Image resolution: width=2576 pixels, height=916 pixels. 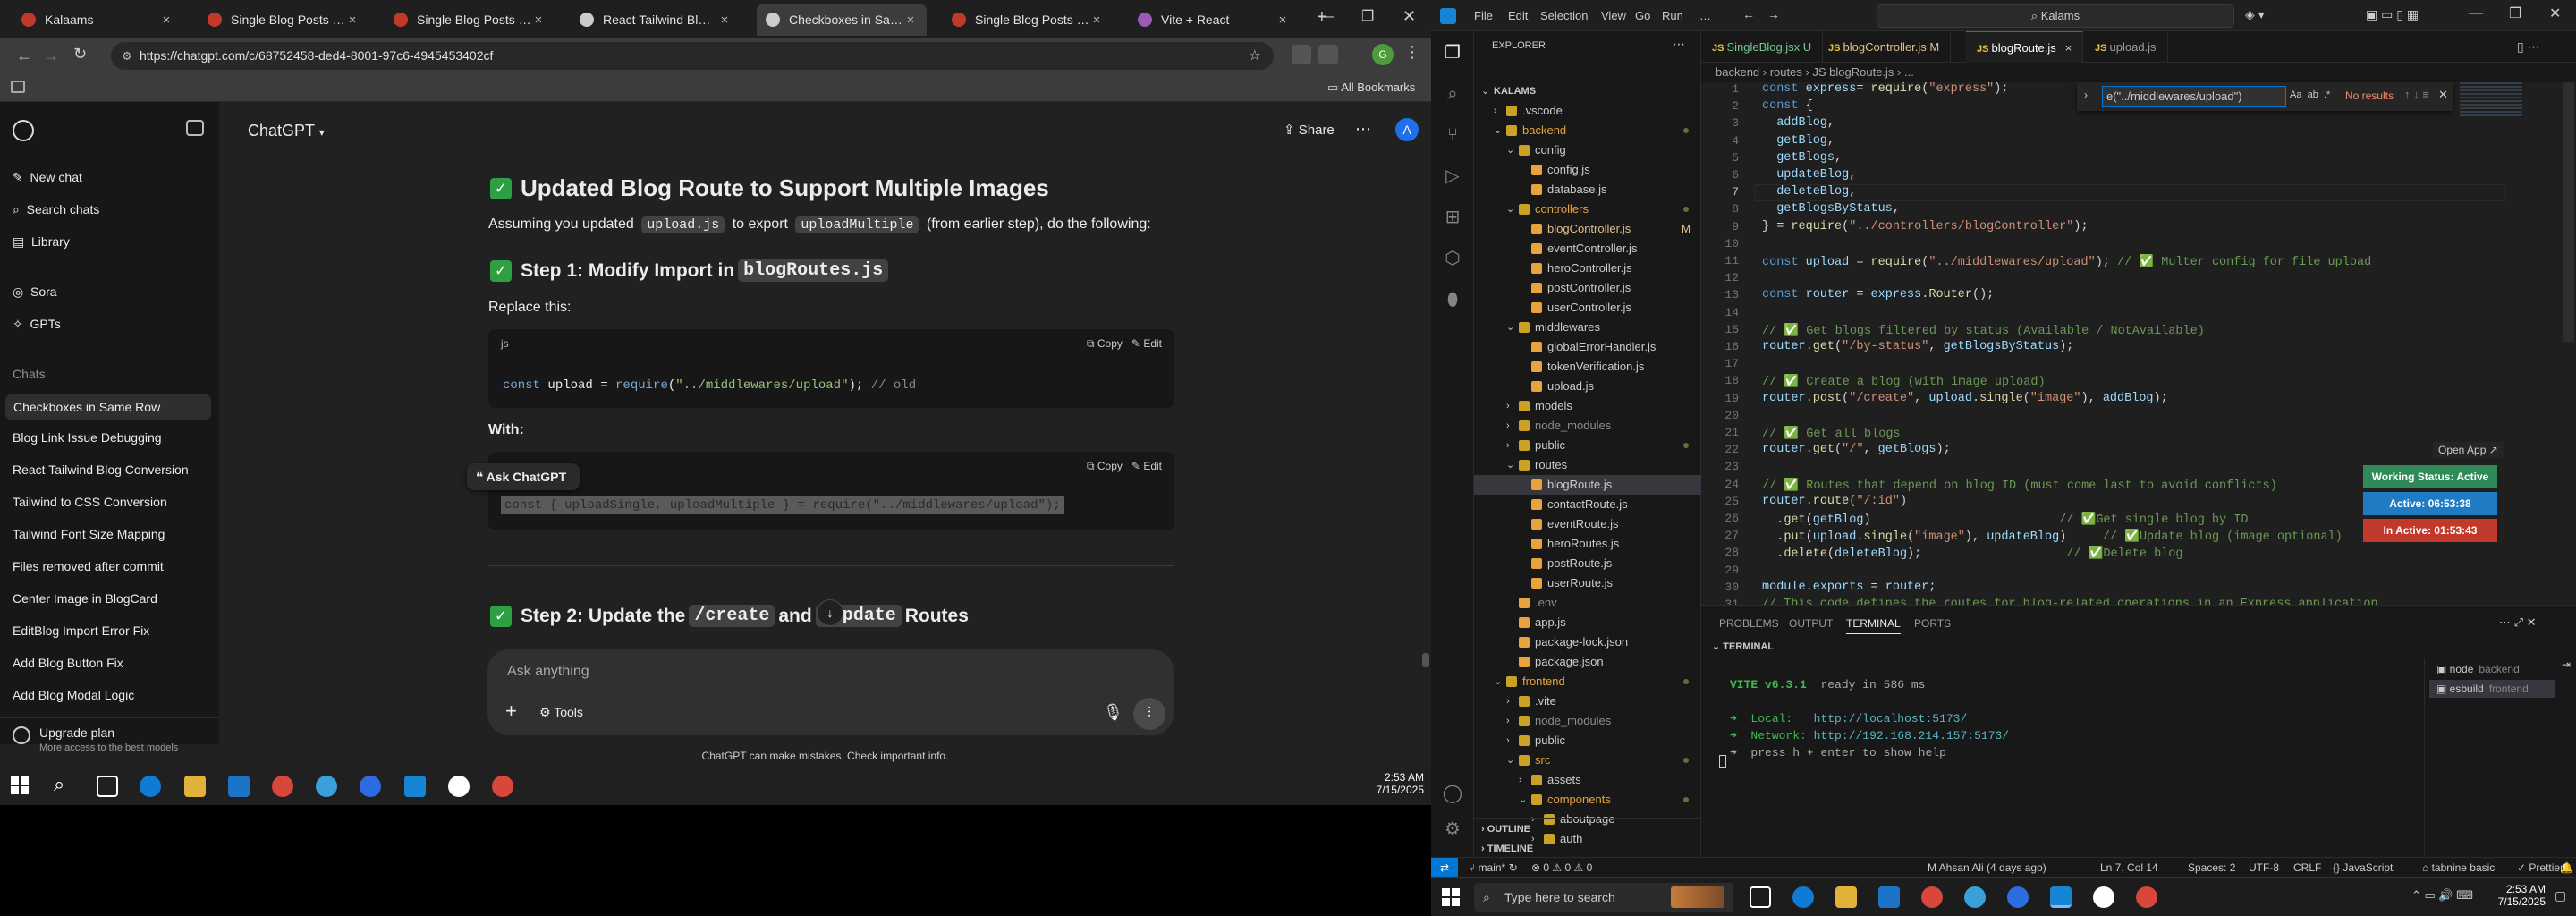 I want to click on editor-tab: JS blogController.js M, so click(x=1885, y=47).